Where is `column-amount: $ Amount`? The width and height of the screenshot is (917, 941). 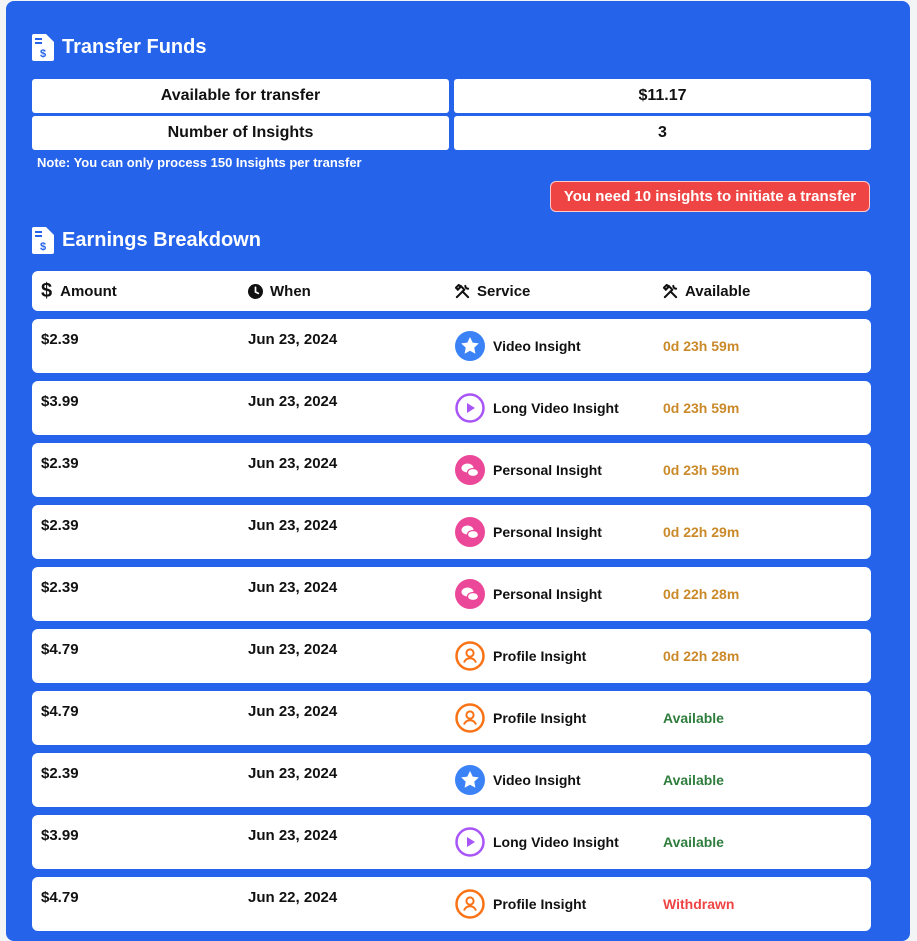
column-amount: $ Amount is located at coordinates (79, 291).